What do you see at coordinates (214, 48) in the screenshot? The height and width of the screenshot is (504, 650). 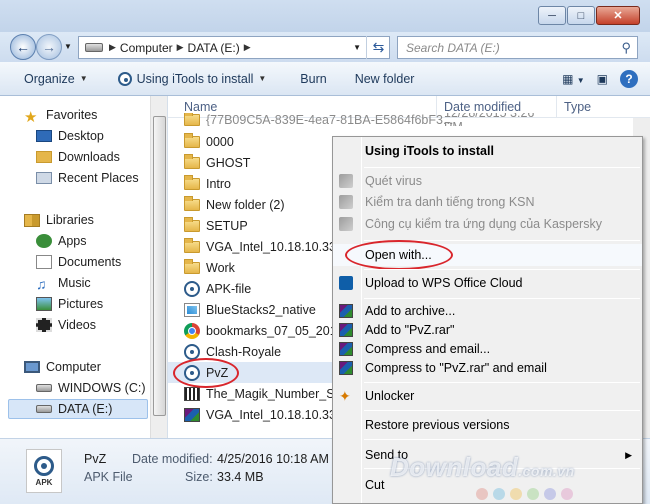 I see `breadcrumb-drive: DATA (E:)` at bounding box center [214, 48].